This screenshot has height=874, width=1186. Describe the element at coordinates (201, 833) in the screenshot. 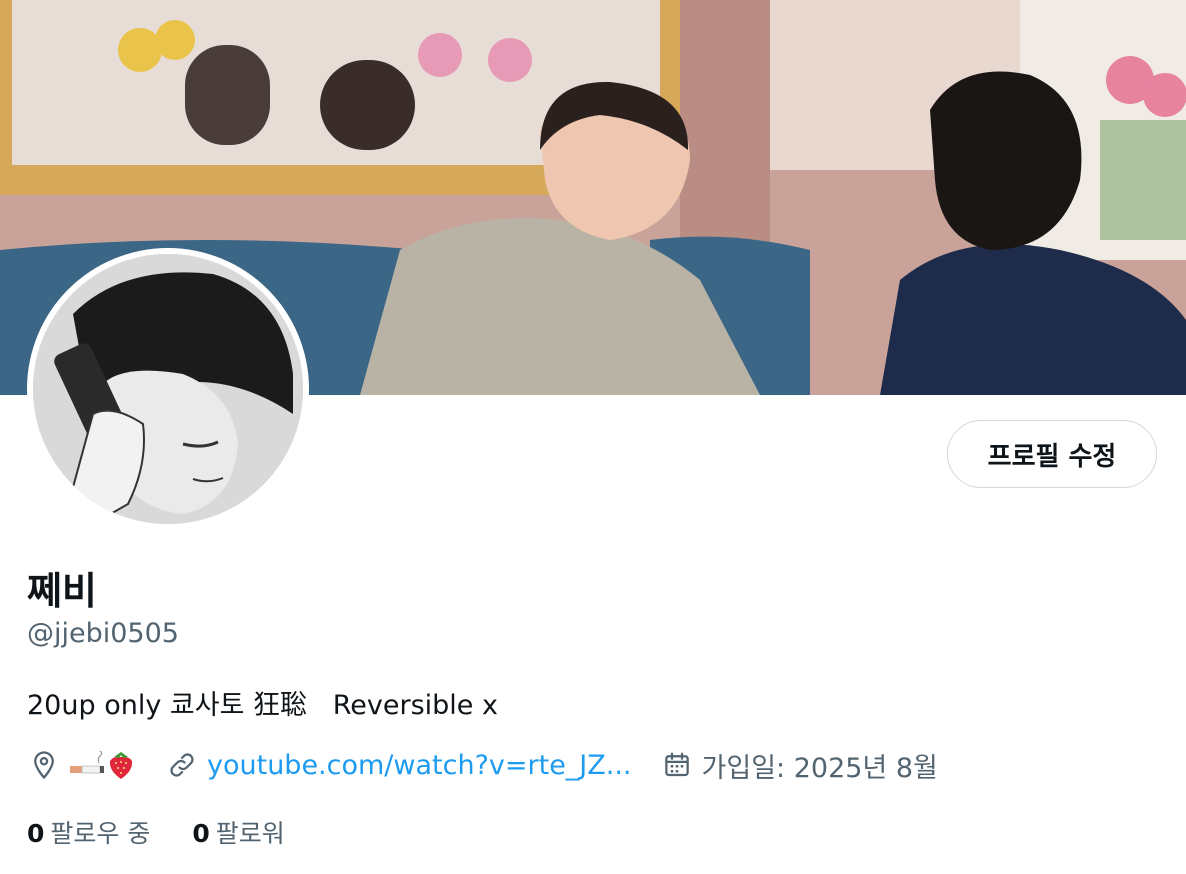

I see `followers-count: 0` at that location.